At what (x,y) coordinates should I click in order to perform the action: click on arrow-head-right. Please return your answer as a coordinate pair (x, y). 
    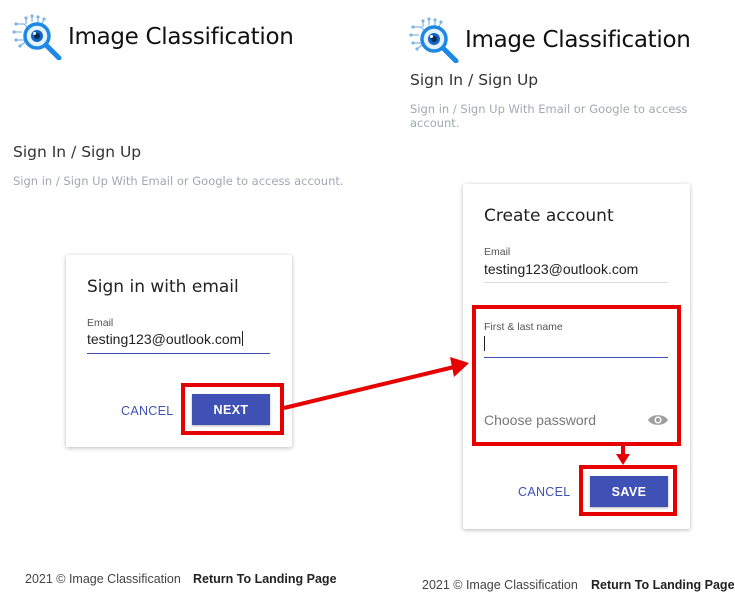
    Looking at the image, I should click on (459, 367).